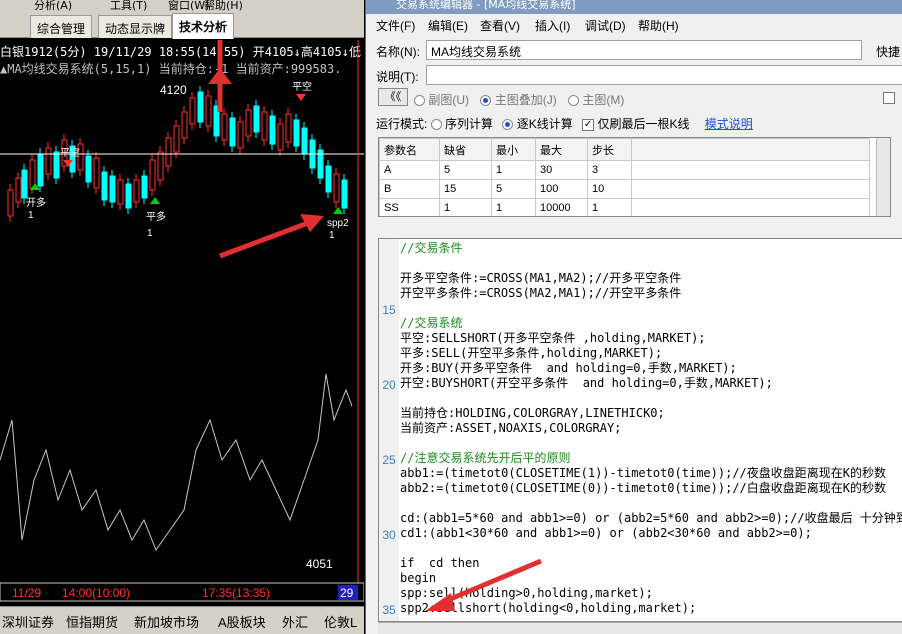  I want to click on param-cell: 3, so click(609, 170).